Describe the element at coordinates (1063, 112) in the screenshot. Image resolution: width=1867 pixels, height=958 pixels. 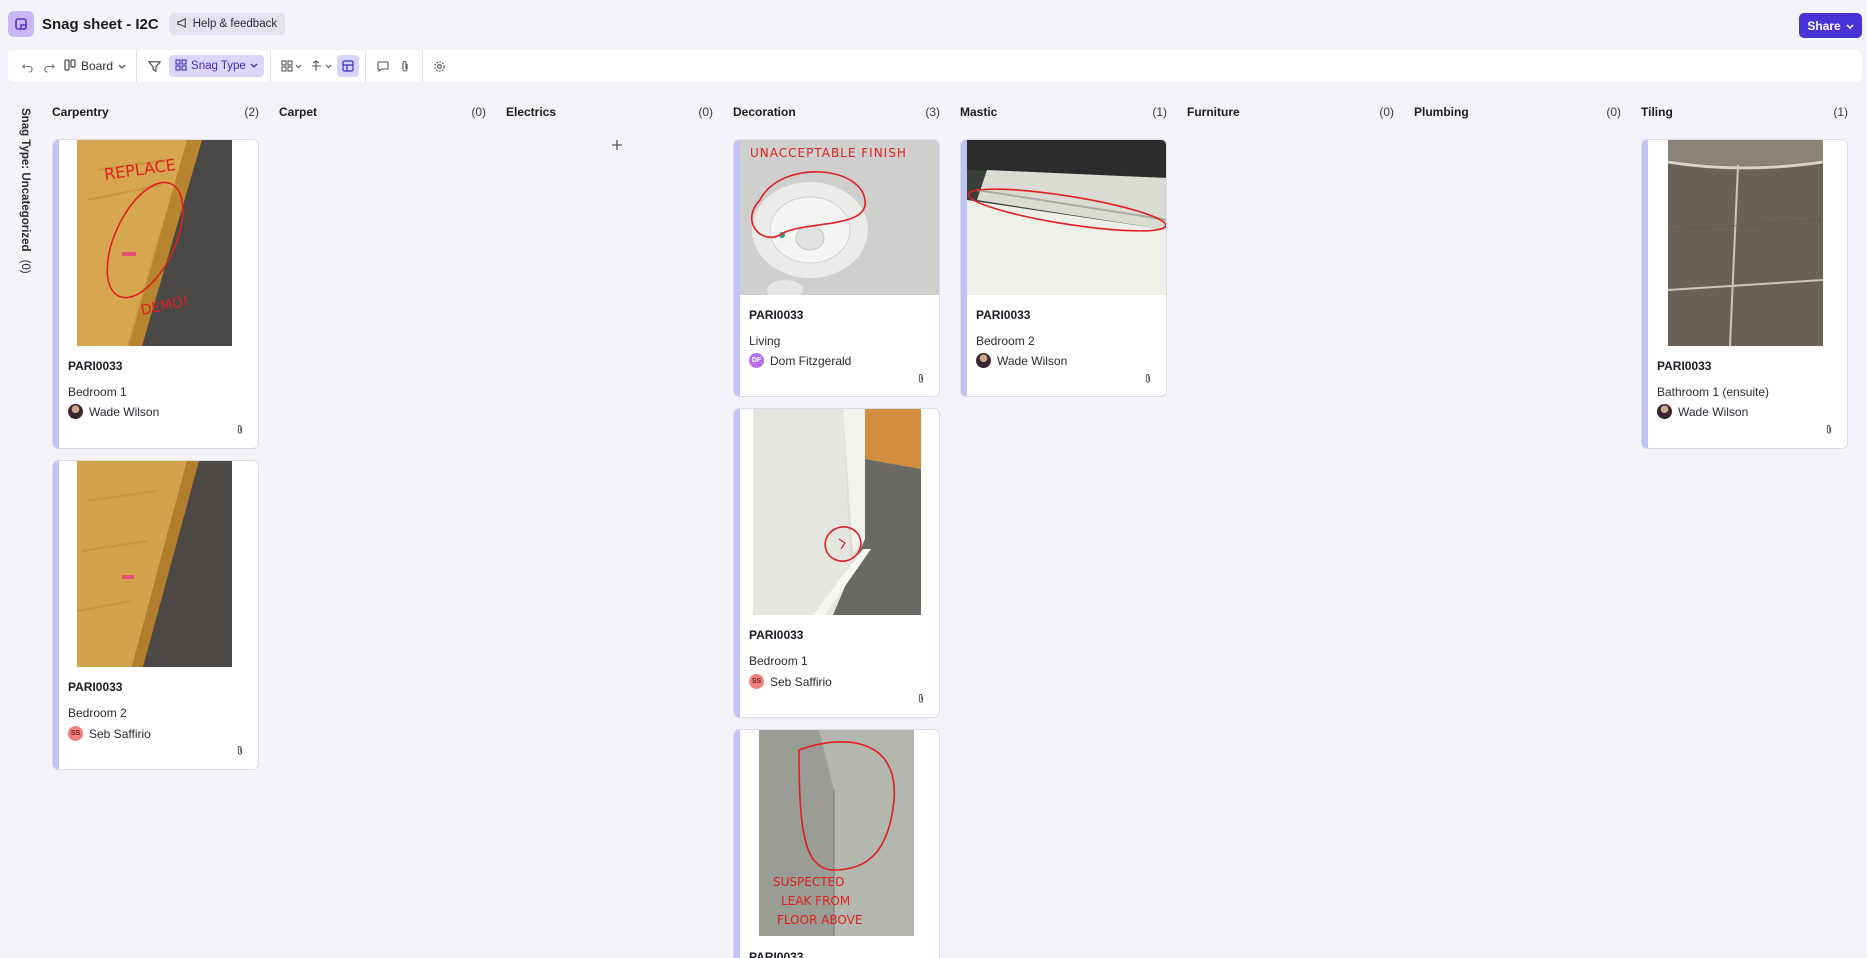
I see `column-header: Mastic (1)` at that location.